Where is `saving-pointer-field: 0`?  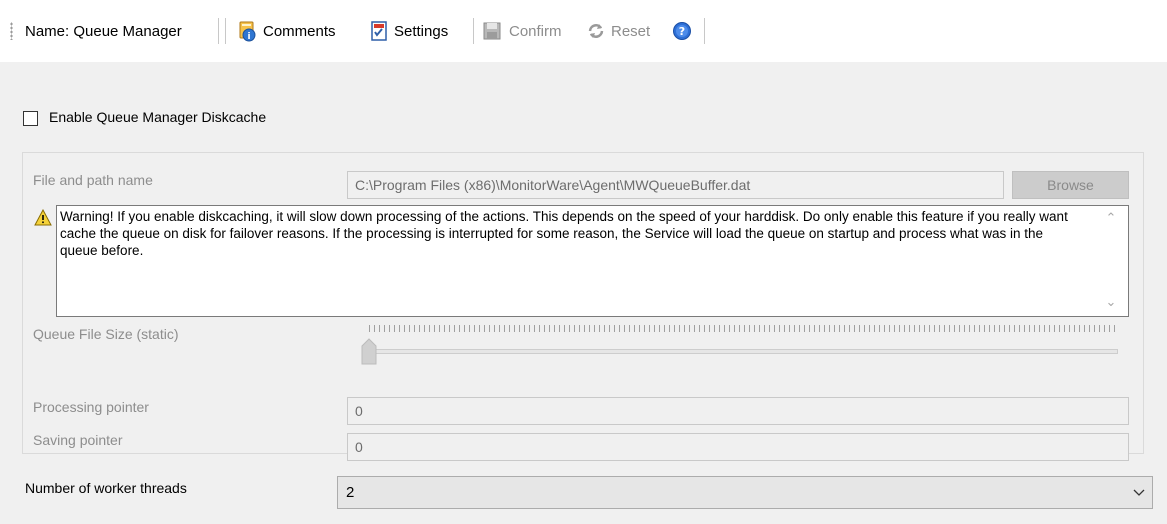
saving-pointer-field: 0 is located at coordinates (738, 447).